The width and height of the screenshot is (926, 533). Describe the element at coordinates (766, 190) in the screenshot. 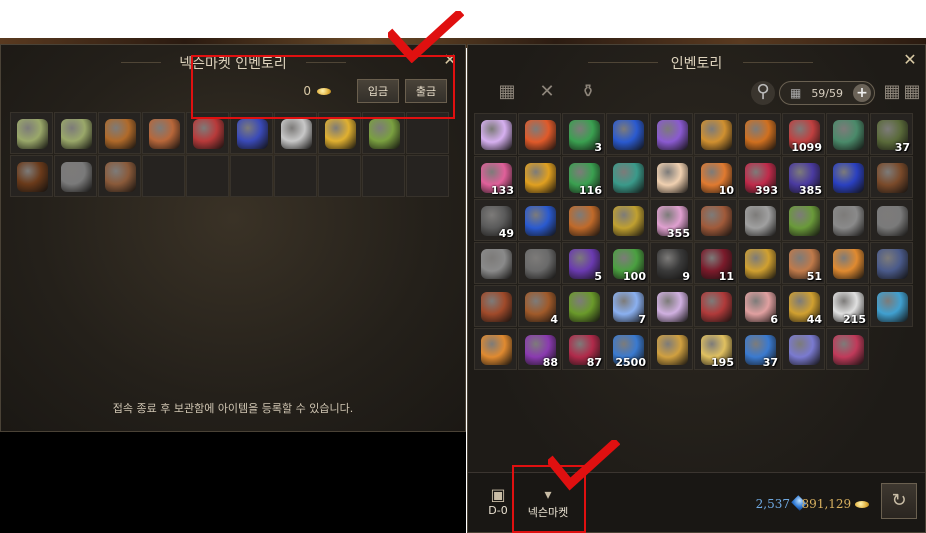

I see `item-quantity: 393` at that location.